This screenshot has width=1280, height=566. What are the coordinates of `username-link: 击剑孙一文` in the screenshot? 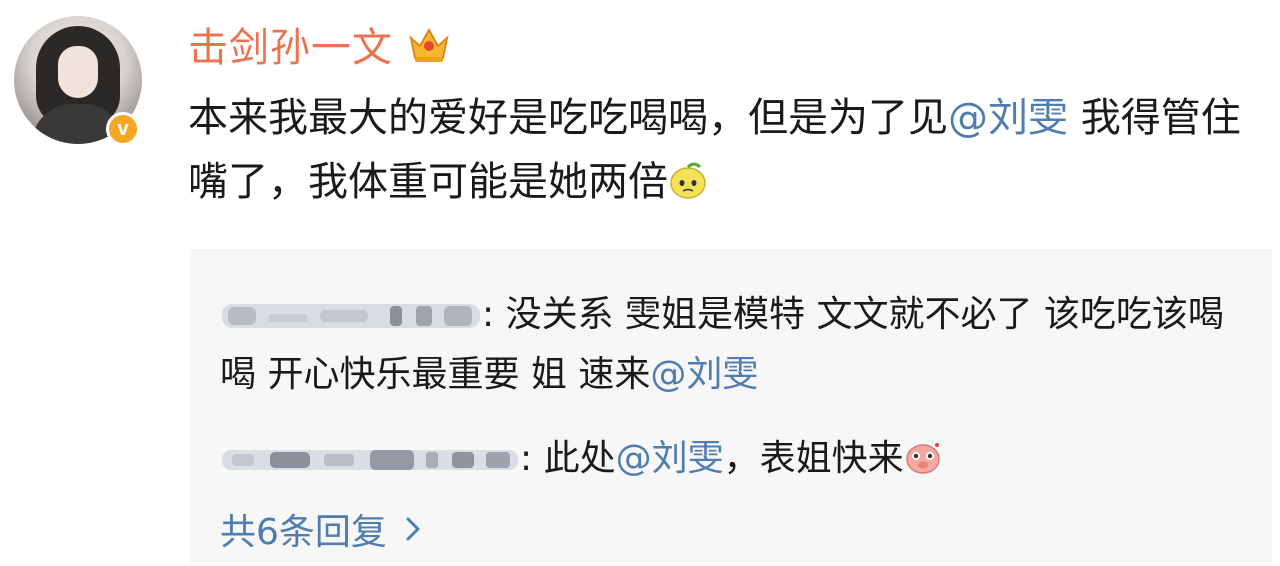 It's located at (290, 44).